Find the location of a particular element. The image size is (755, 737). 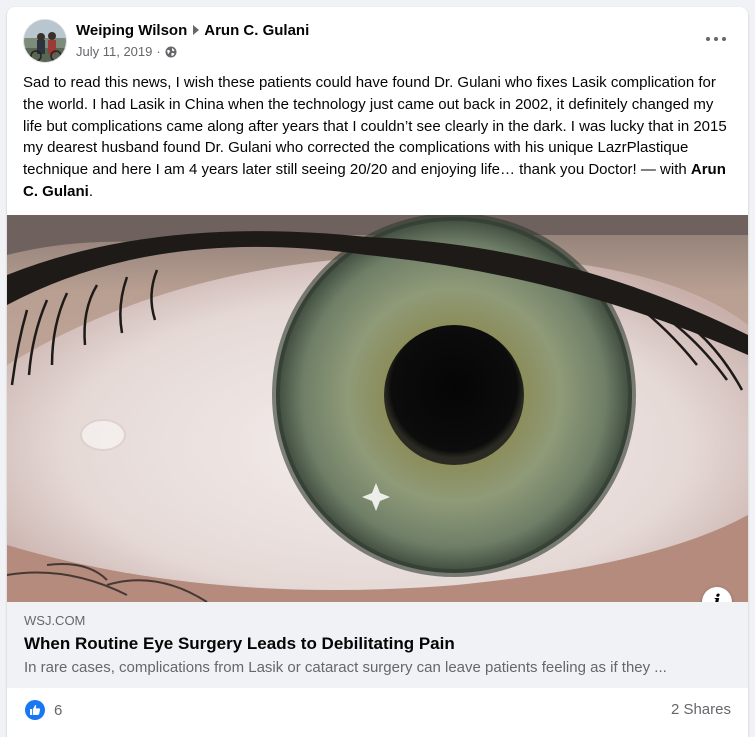

author-avatar is located at coordinates (45, 41).